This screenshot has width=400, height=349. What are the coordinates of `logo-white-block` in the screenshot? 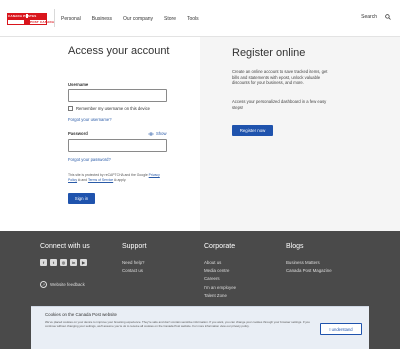 It's located at (16, 22).